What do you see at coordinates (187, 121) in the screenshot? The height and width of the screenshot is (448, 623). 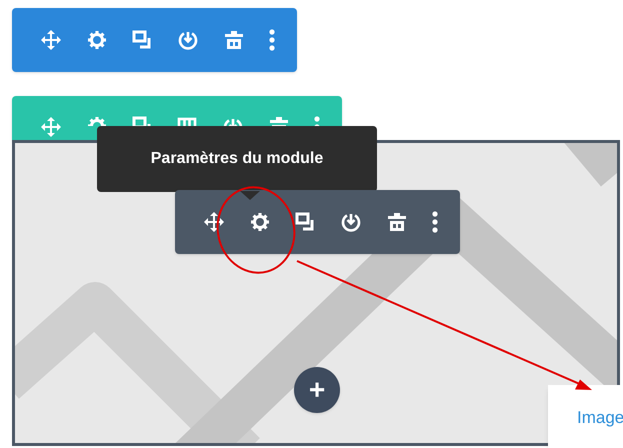 I see `columns-icon` at bounding box center [187, 121].